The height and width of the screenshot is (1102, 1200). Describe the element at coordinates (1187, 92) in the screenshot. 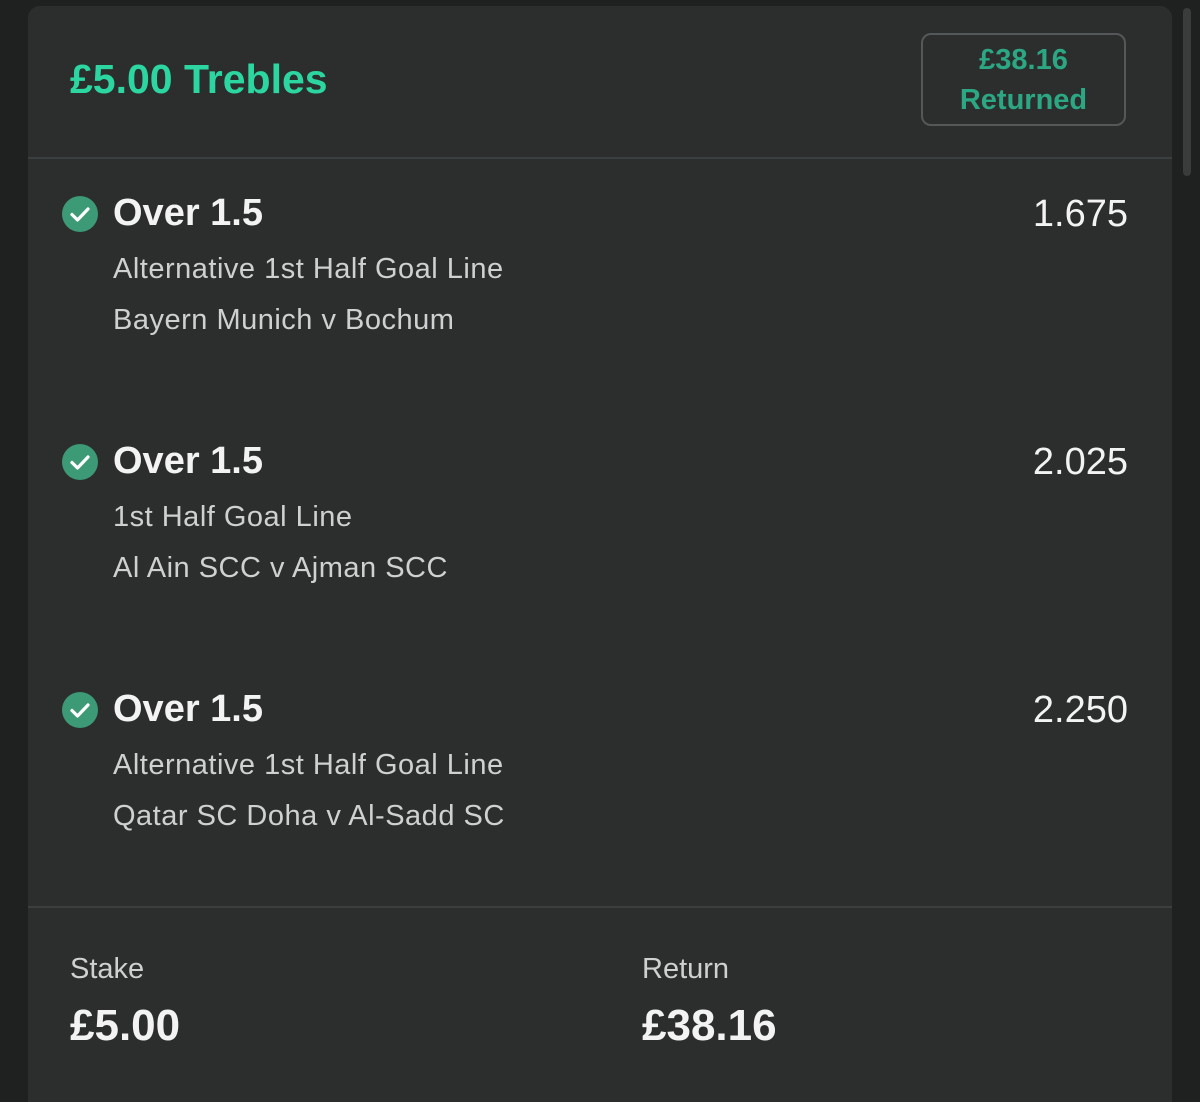

I see `scrollbar` at that location.